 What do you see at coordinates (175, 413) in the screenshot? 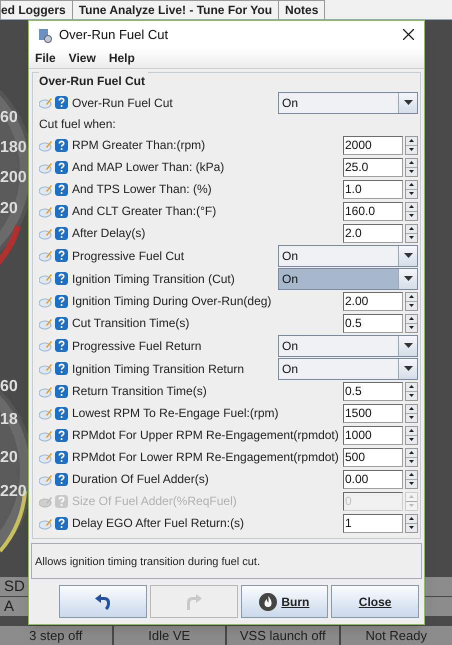
I see `setting-label: Lowest RPM To Re-Engage Fuel:(rpm)` at bounding box center [175, 413].